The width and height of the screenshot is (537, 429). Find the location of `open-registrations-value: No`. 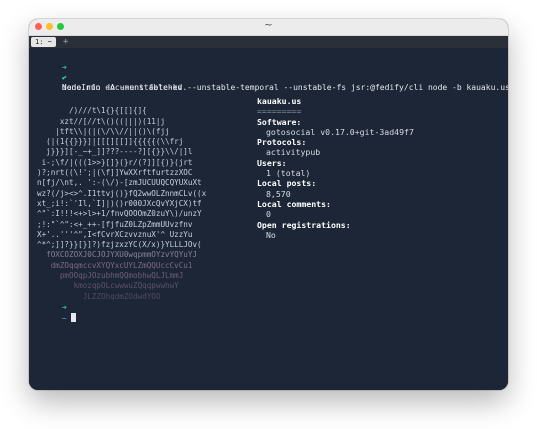

open-registrations-value: No is located at coordinates (271, 234).